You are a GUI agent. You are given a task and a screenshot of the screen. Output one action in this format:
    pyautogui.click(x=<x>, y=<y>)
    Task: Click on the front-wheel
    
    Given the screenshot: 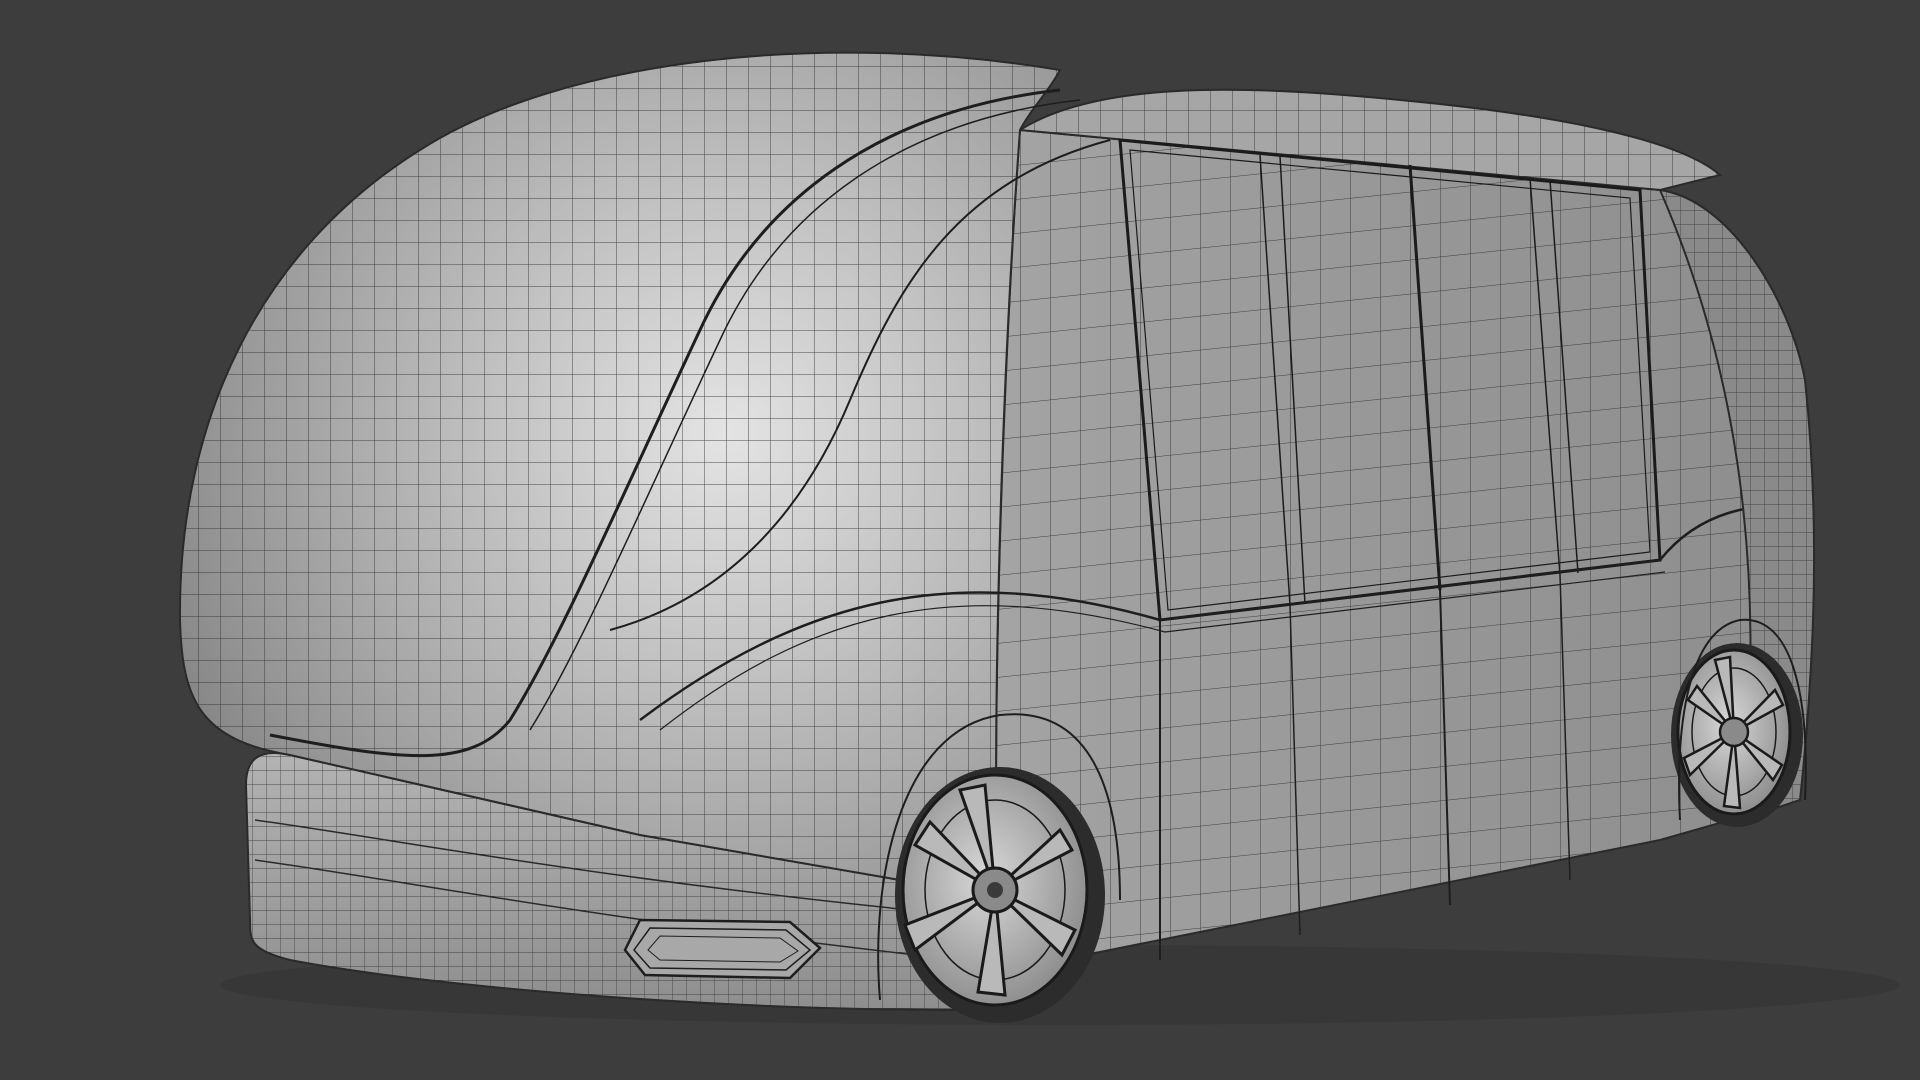 What is the action you would take?
    pyautogui.click(x=1000, y=895)
    